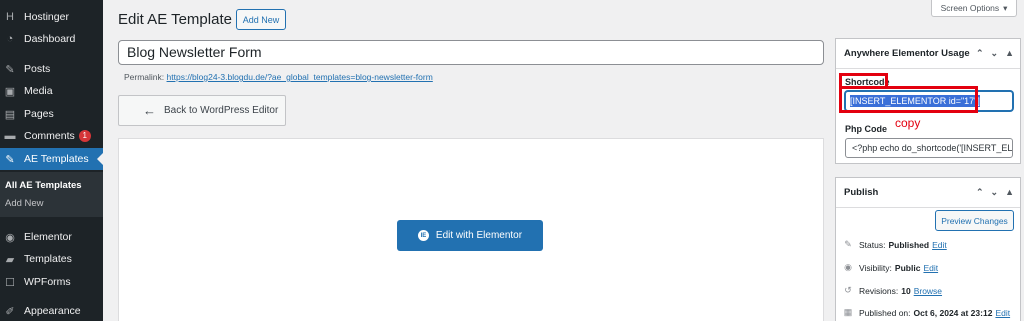  Describe the element at coordinates (46, 17) in the screenshot. I see `sidebar-item-label: Hostinger` at that location.